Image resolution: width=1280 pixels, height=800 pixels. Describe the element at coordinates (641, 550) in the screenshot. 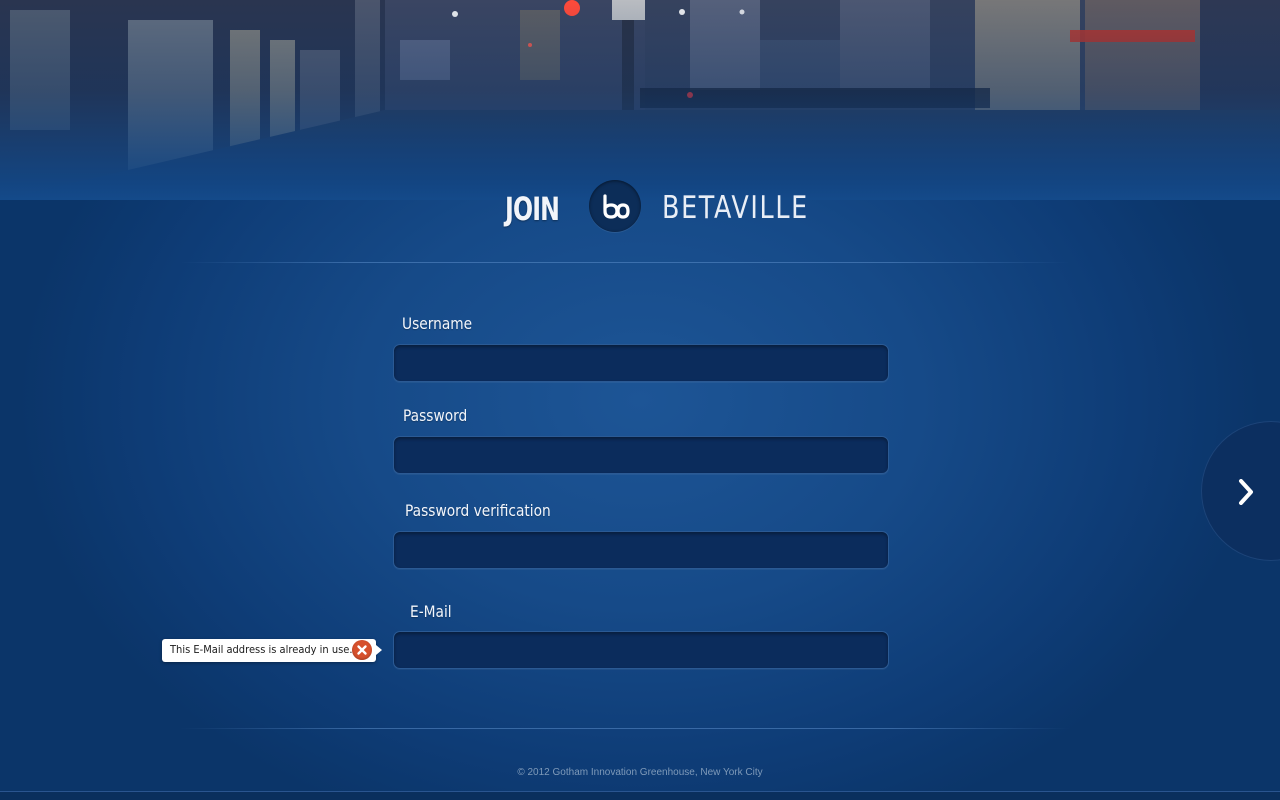

I see `password-verification-input` at that location.